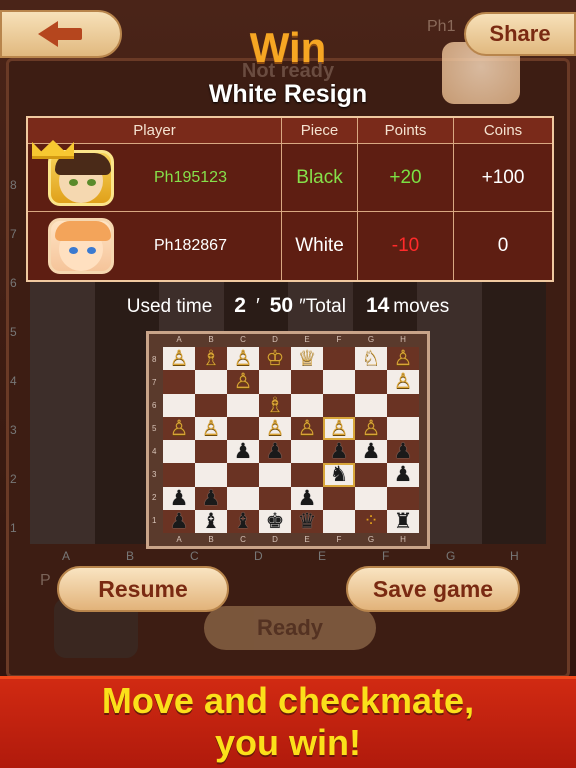  Describe the element at coordinates (291, 339) in the screenshot. I see `board-file-labels-top: A B C D E F G H` at that location.